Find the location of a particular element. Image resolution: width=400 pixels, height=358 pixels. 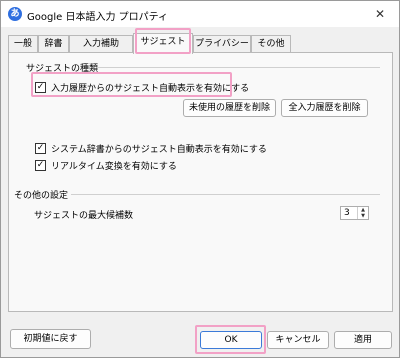

other-group-title: その他の設定 is located at coordinates (41, 196).